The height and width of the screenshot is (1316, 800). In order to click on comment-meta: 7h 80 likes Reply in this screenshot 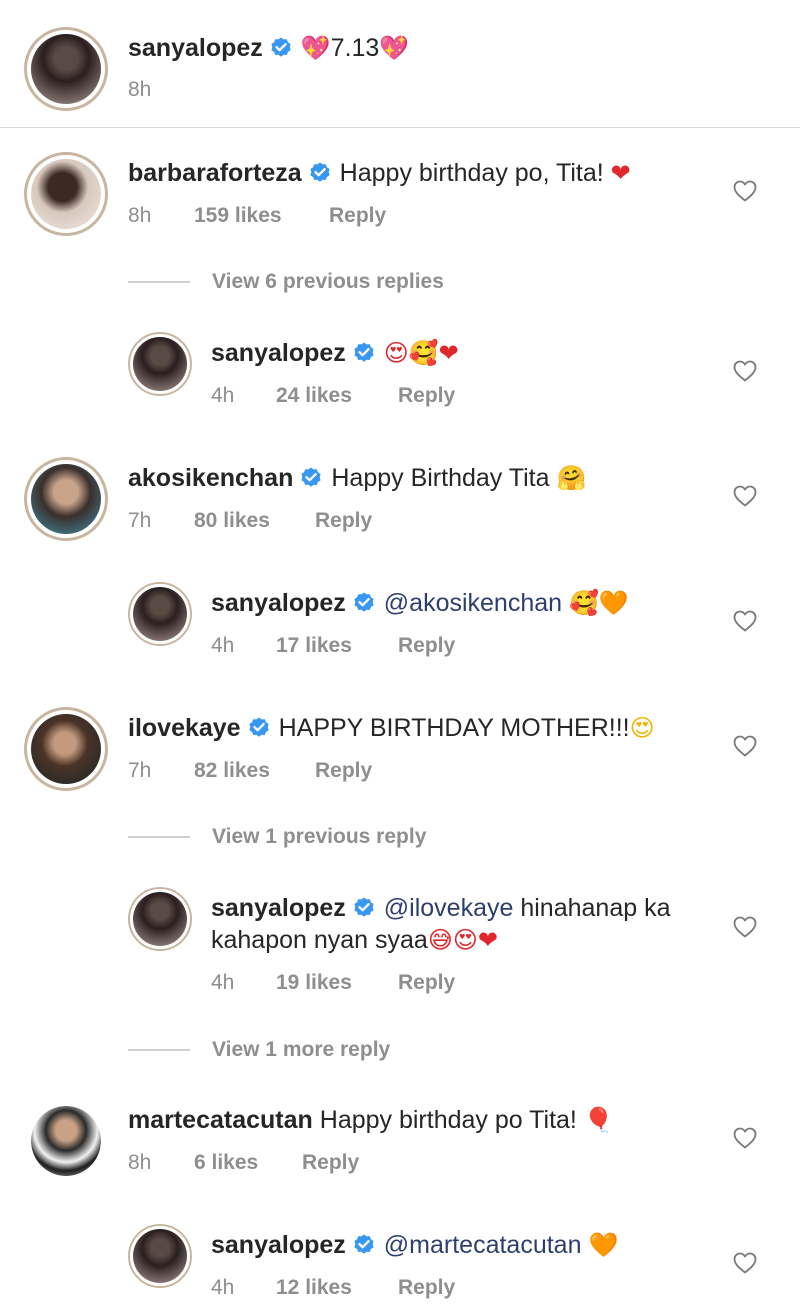, I will do `click(250, 521)`.